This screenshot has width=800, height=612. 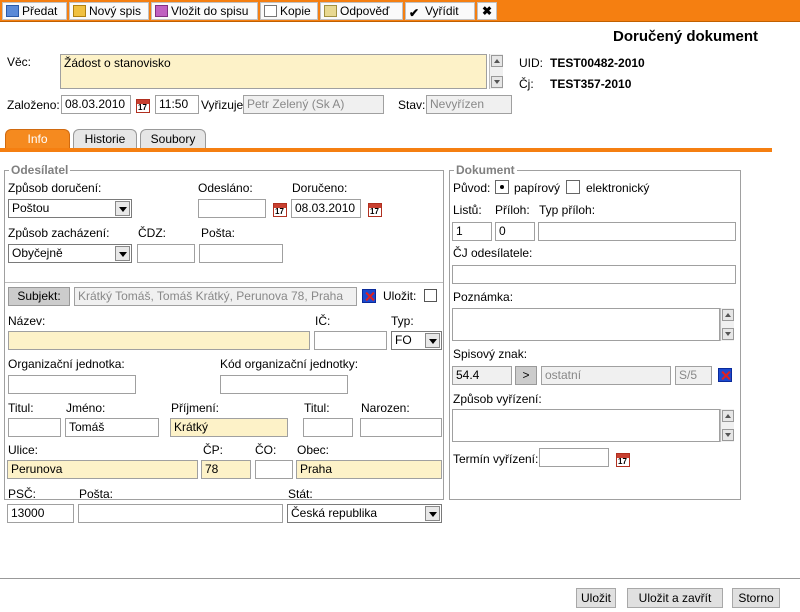 What do you see at coordinates (637, 231) in the screenshot?
I see `typ-priloh-field` at bounding box center [637, 231].